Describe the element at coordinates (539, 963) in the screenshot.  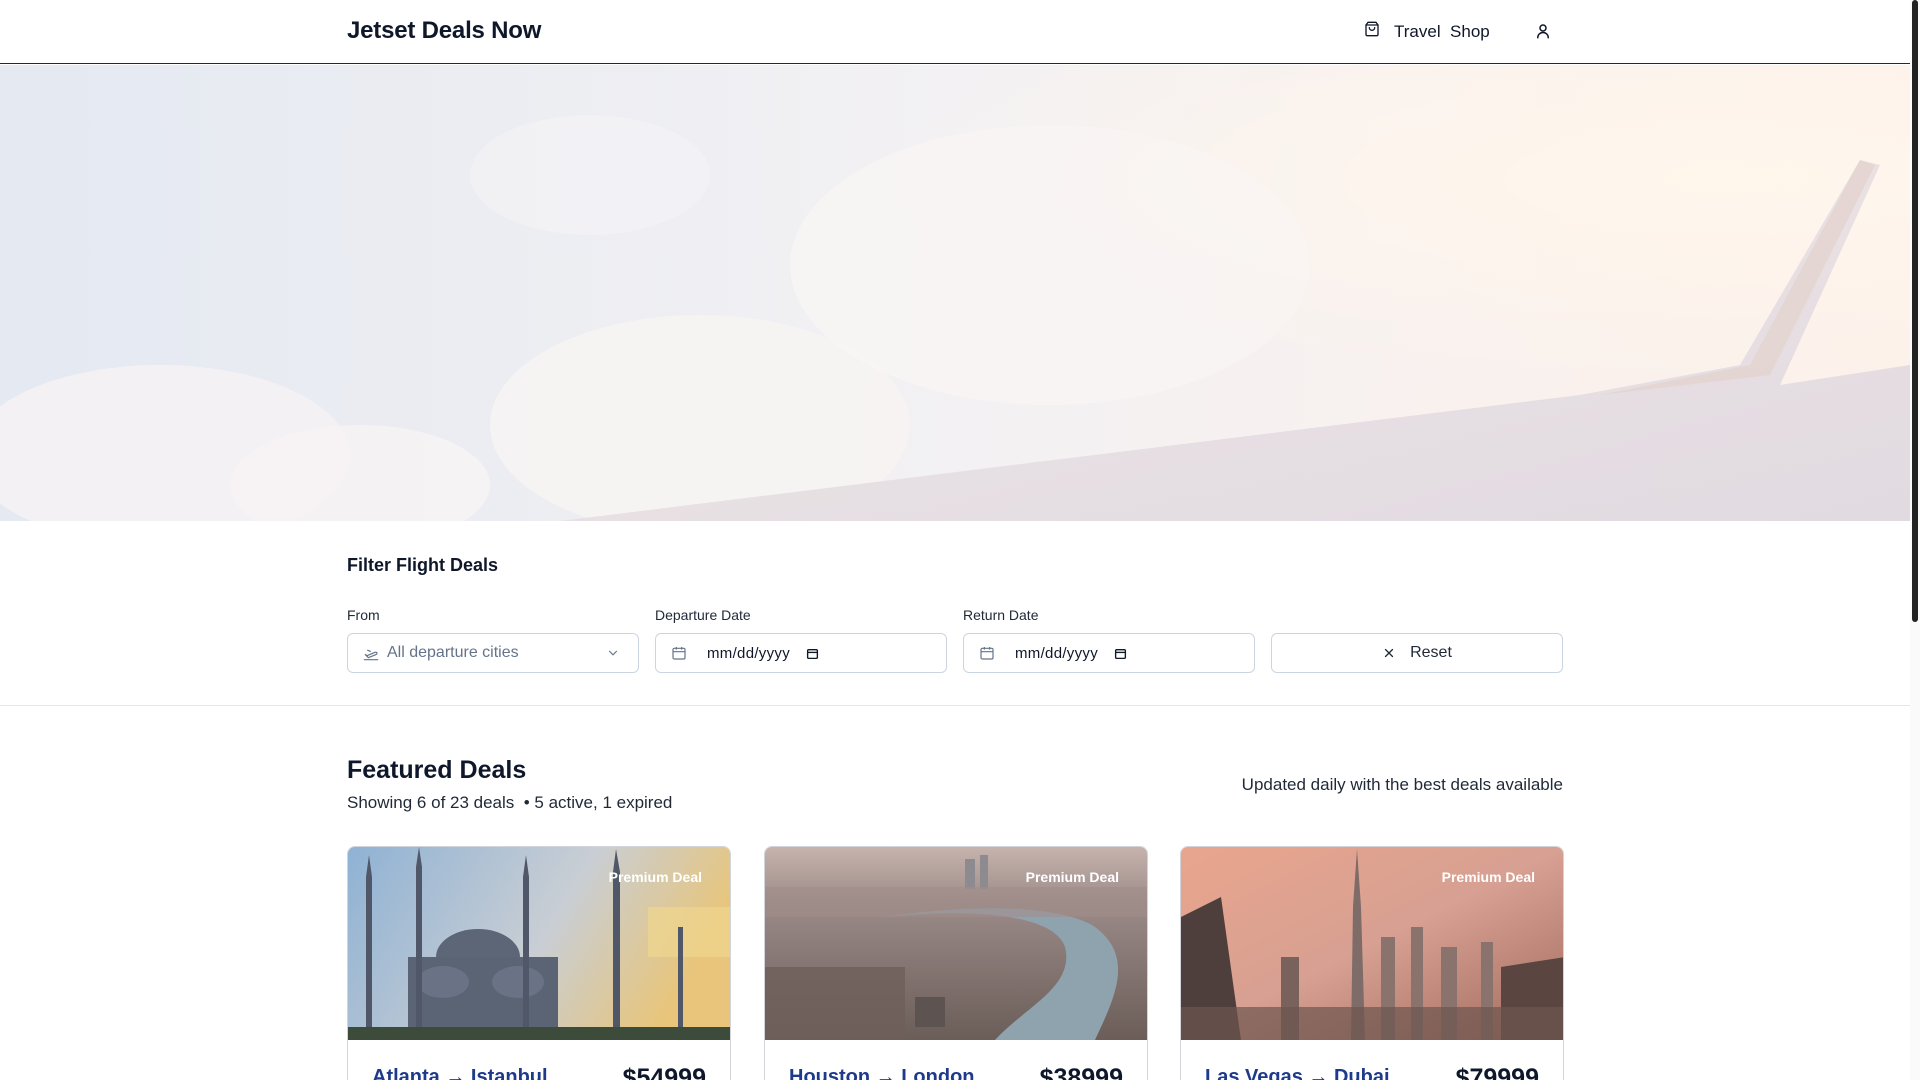
I see `deal-card: Premium Deal Atlanta → Istanbul $54999` at that location.